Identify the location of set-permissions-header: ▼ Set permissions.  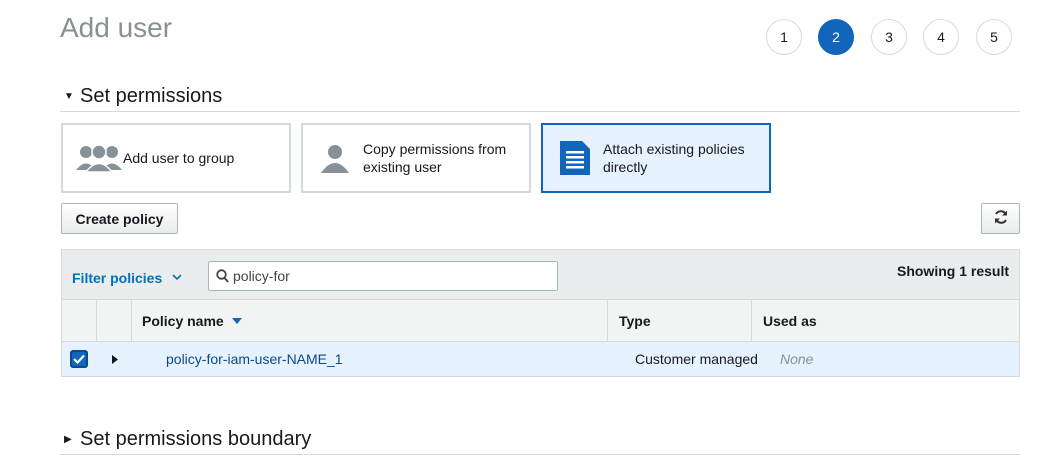
(540, 97).